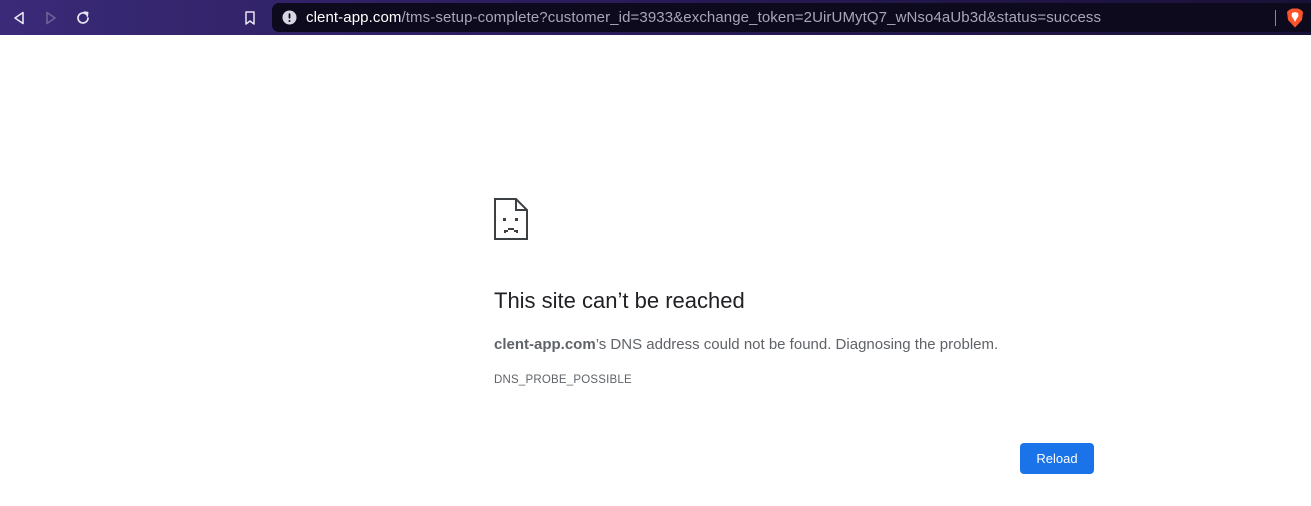 Image resolution: width=1311 pixels, height=506 pixels. I want to click on back-button, so click(19, 18).